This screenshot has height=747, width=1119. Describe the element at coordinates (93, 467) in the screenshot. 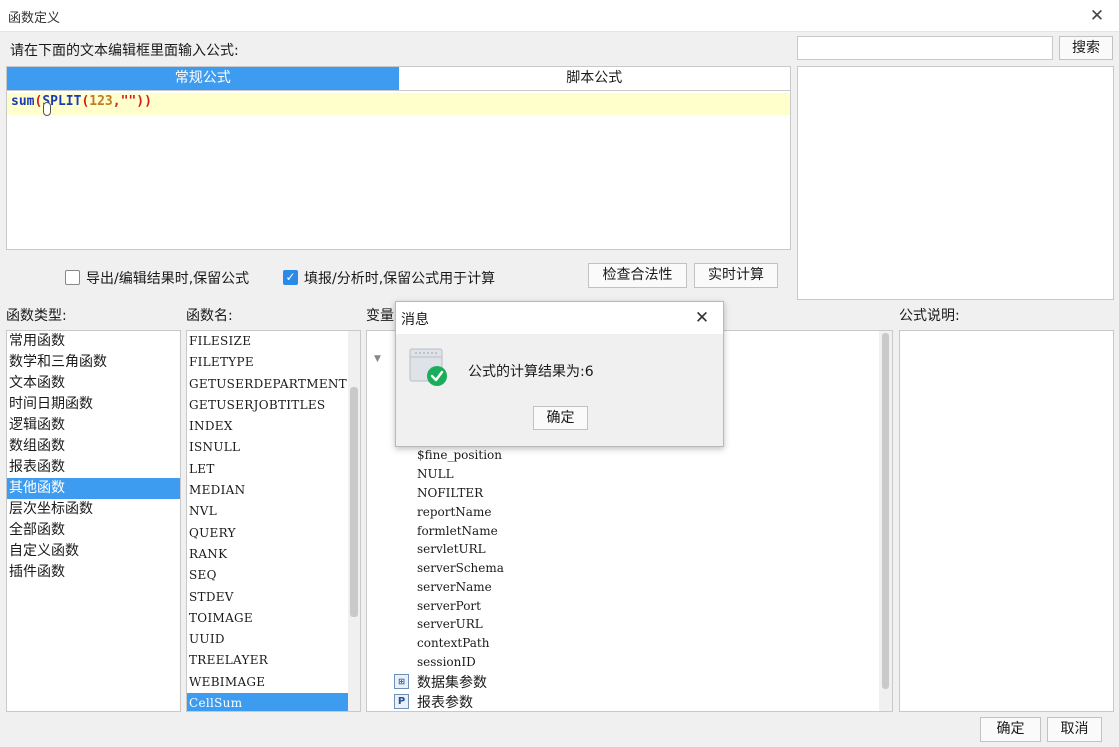

I see `list-item: 报表函数` at that location.